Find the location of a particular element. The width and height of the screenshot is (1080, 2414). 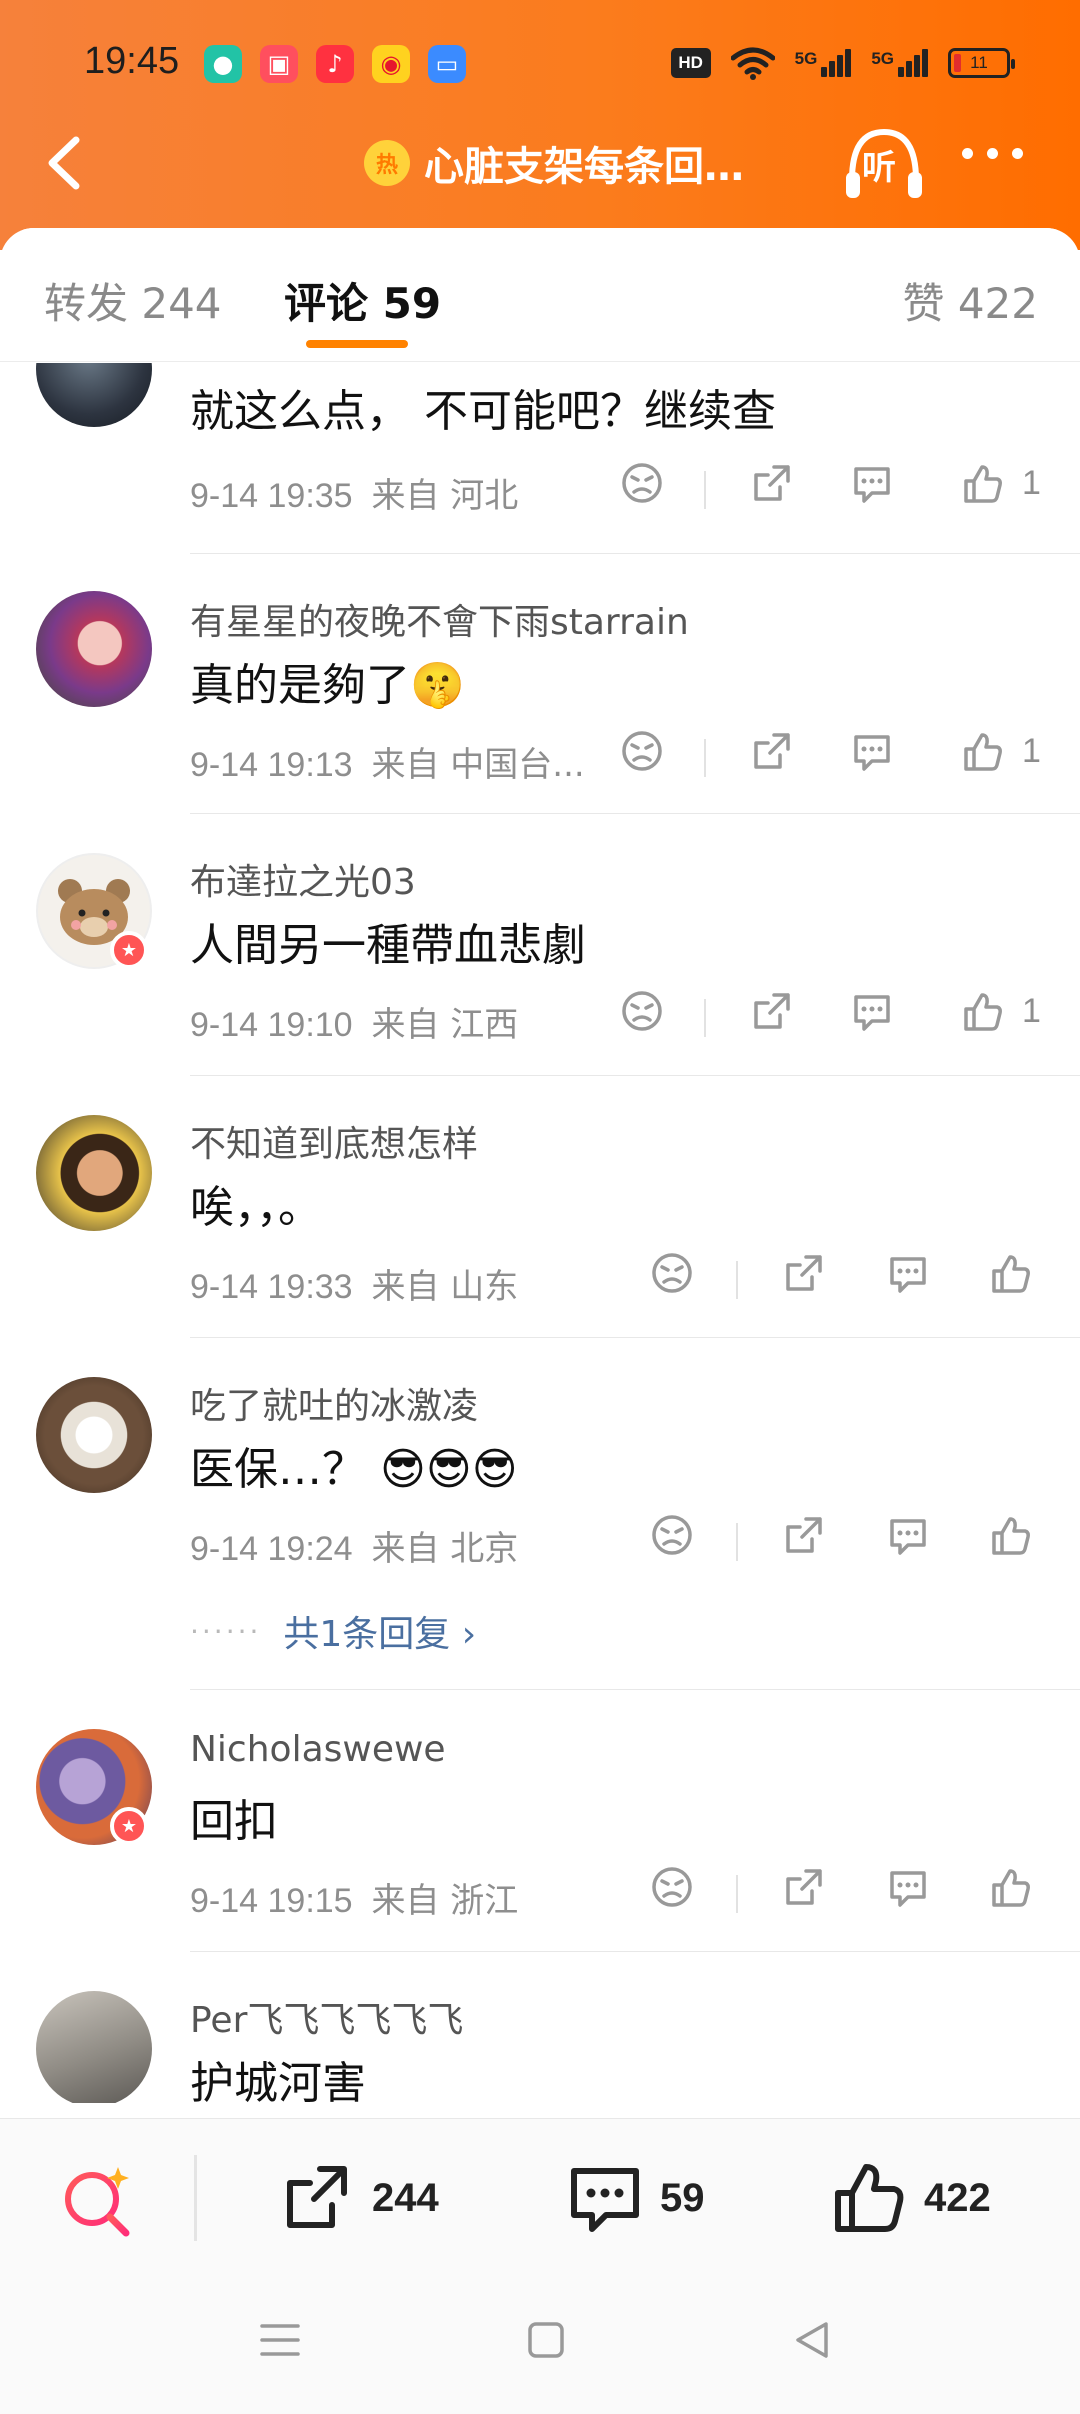

comment-item: ★ Nicholaswewe 回扣 9-14 19:15 来自 浙江 is located at coordinates (540, 1820).